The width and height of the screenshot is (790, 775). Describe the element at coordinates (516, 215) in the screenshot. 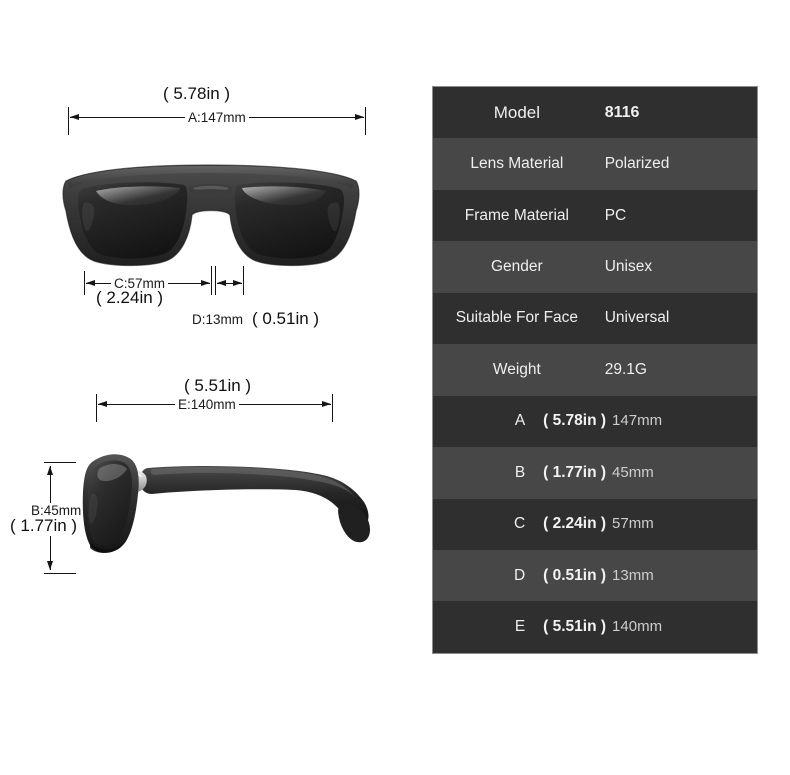

I see `row-label: Frame Material` at that location.